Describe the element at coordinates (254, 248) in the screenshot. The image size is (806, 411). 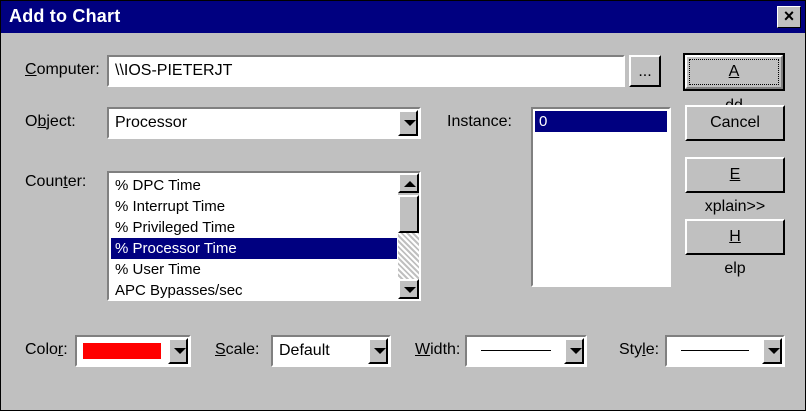
I see `counter-item-selected: % Processor Time` at that location.